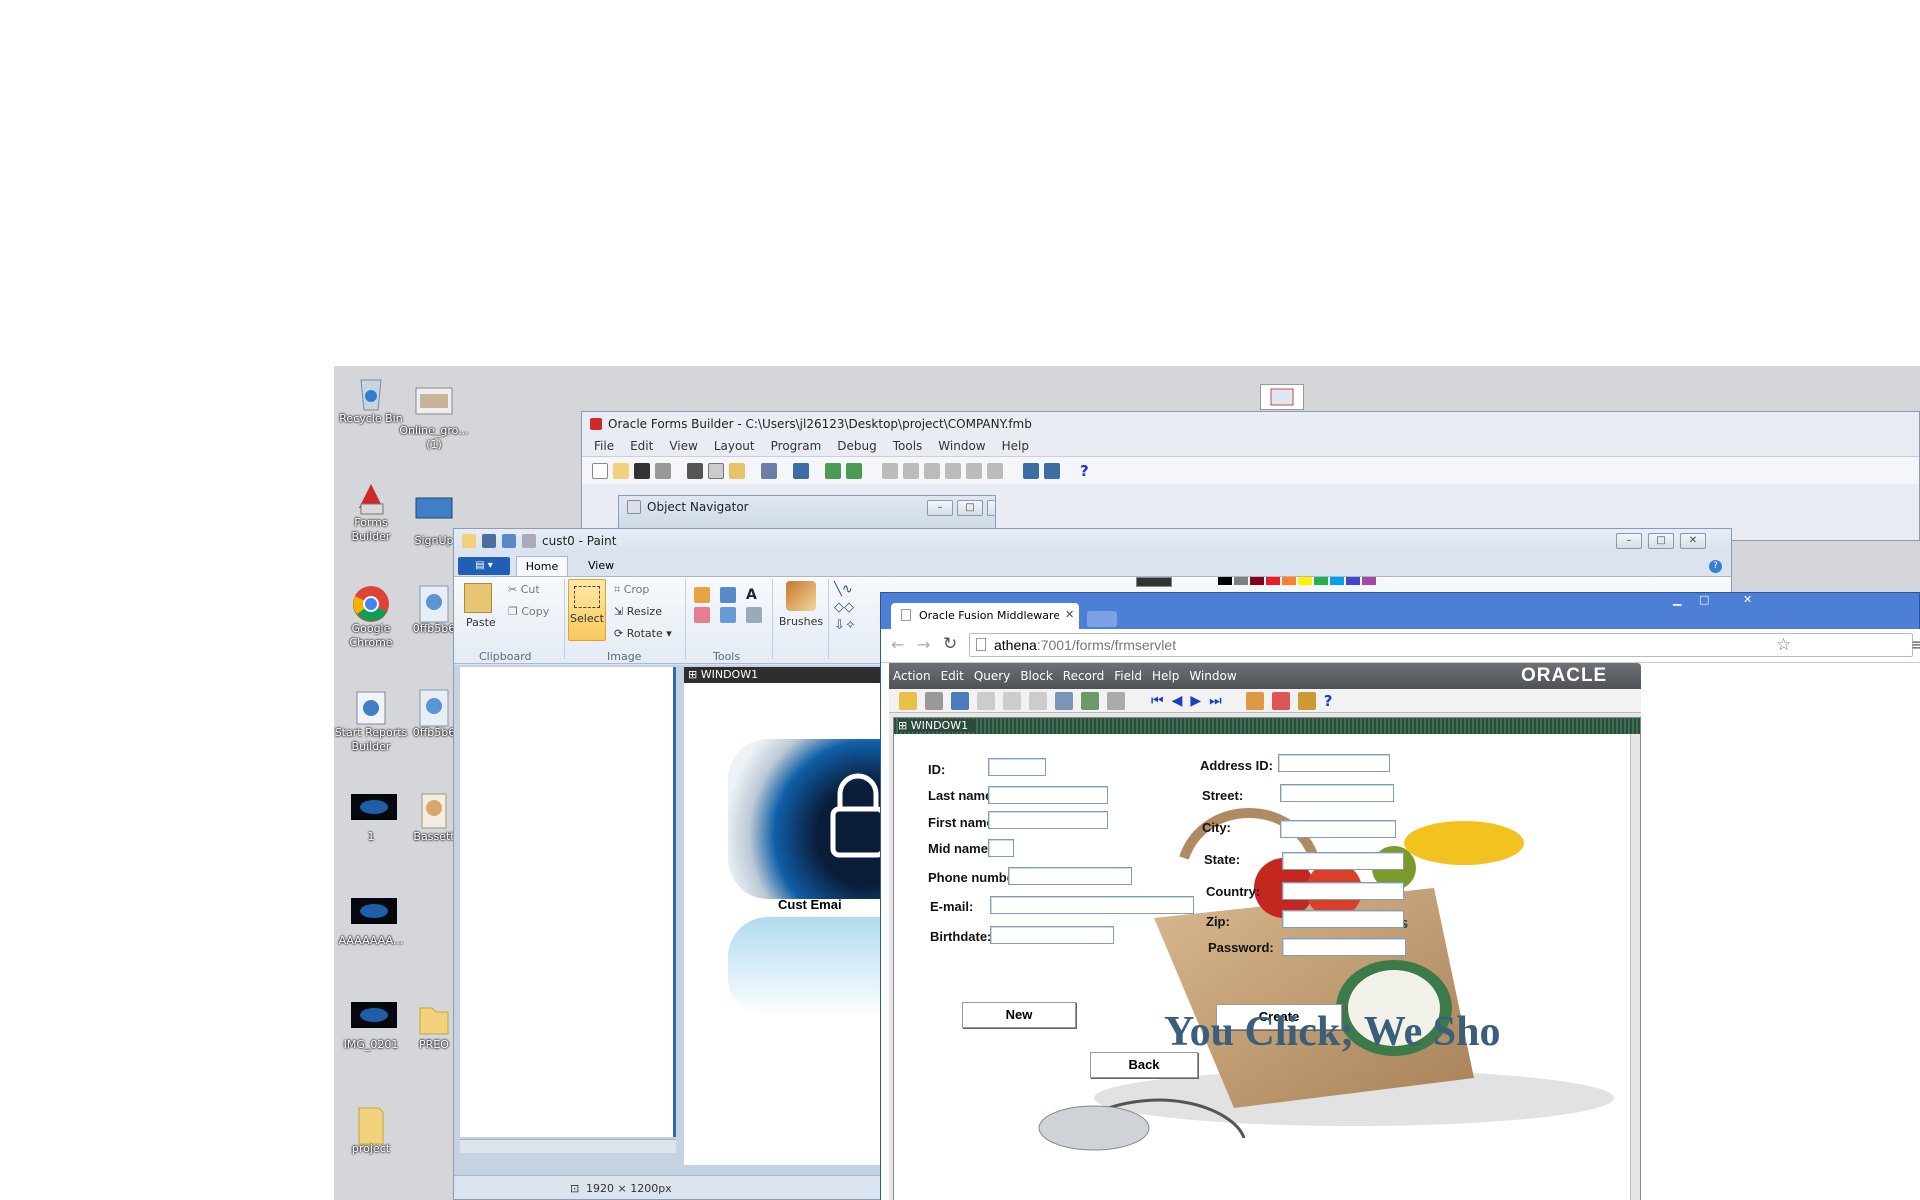 The width and height of the screenshot is (1920, 1200). Describe the element at coordinates (1157, 701) in the screenshot. I see `first-record-icon: ⏮` at that location.